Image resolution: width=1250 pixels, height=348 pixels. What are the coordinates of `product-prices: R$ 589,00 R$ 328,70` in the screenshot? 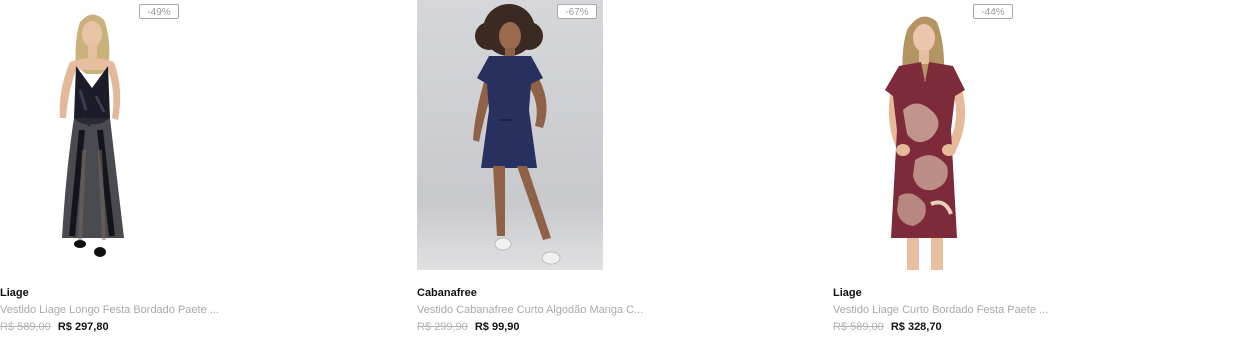 It's located at (887, 327).